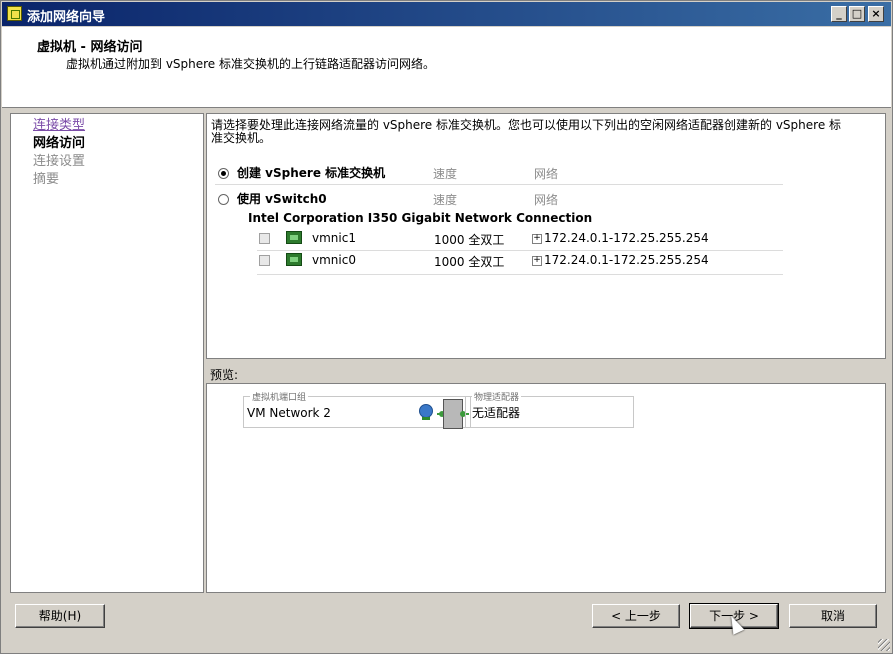 The height and width of the screenshot is (654, 893). Describe the element at coordinates (334, 260) in the screenshot. I see `nic-name: vmnic0` at that location.